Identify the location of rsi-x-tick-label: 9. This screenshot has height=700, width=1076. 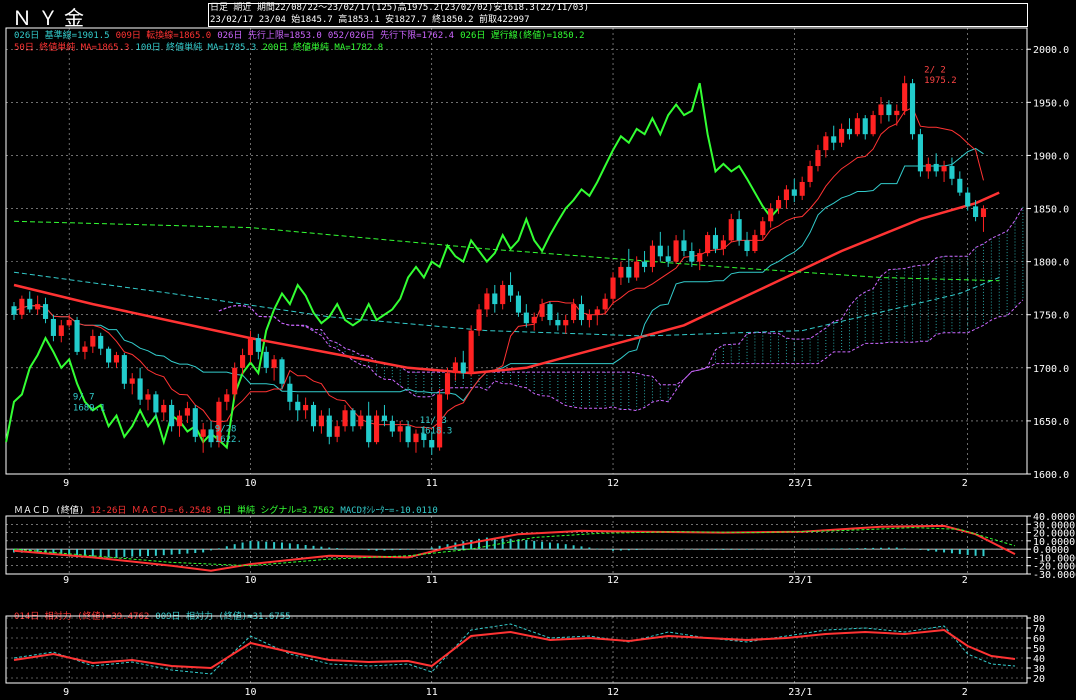
(66, 692).